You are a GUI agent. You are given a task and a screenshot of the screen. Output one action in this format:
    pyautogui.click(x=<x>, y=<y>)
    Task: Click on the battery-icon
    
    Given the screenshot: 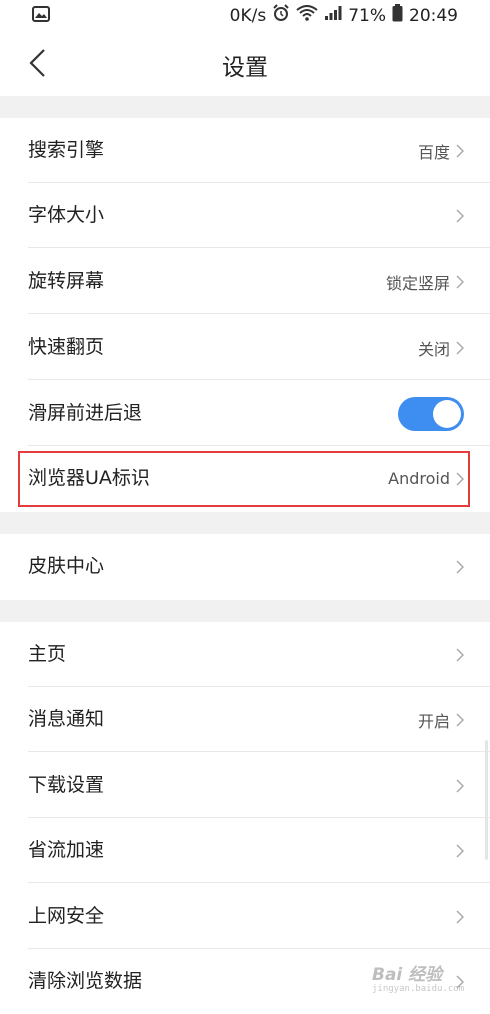 What is the action you would take?
    pyautogui.click(x=397, y=15)
    